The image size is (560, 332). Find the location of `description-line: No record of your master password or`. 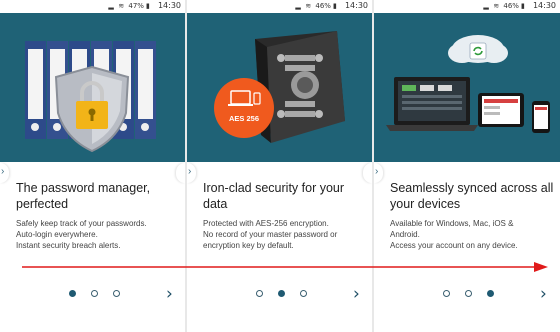

description-line: No record of your master password or is located at coordinates (270, 234).